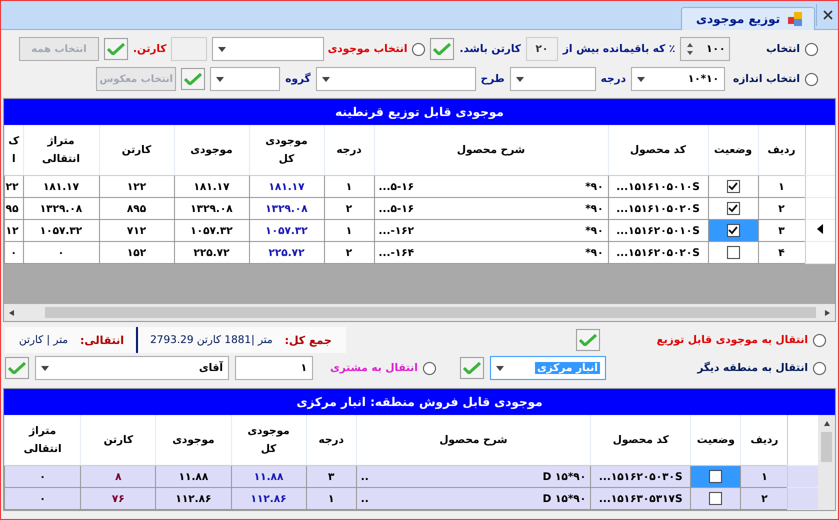 The image size is (839, 520). What do you see at coordinates (419, 402) in the screenshot?
I see `grid-title: موجودی قابل فروش منطقه: انبار مرکزی` at bounding box center [419, 402].